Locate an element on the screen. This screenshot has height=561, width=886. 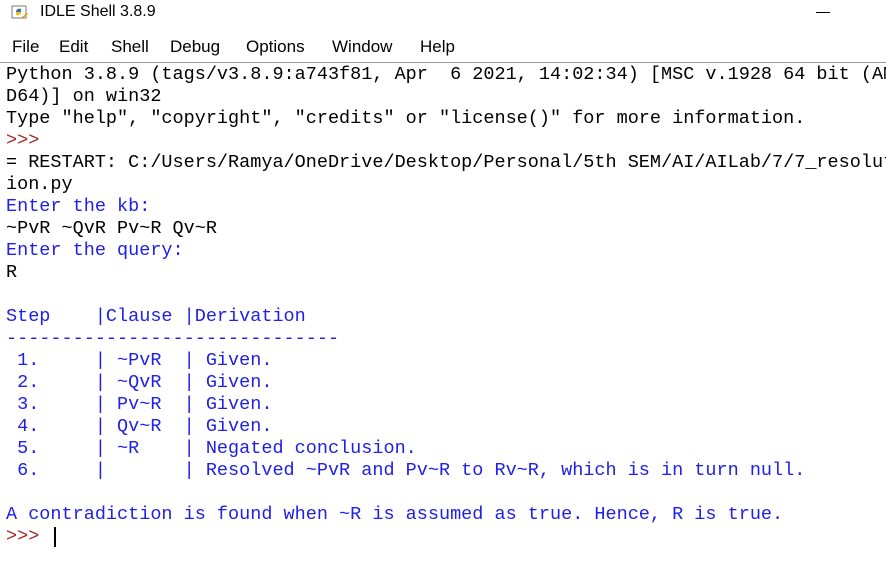
menu-options: Options is located at coordinates (275, 47).